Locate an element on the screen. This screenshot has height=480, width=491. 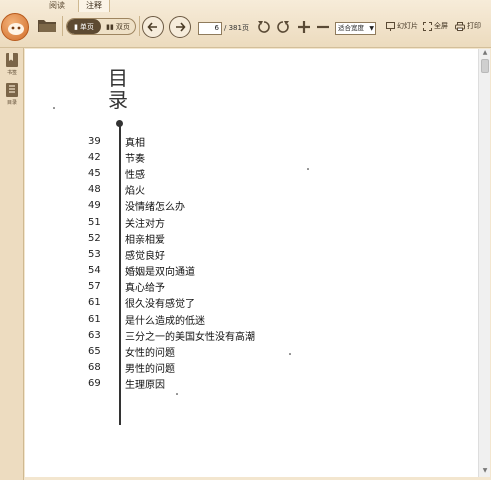
prev-page-button is located at coordinates (153, 27).